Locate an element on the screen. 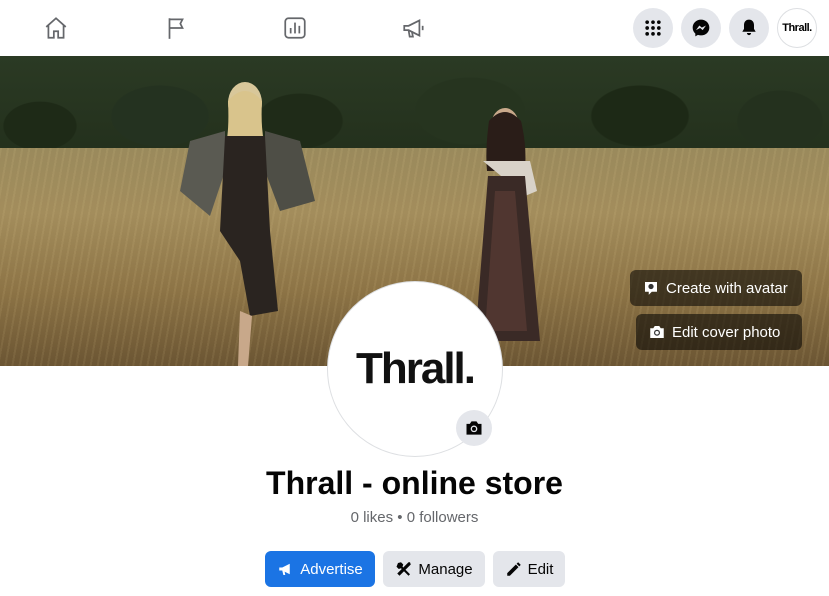  messenger-button is located at coordinates (701, 28).